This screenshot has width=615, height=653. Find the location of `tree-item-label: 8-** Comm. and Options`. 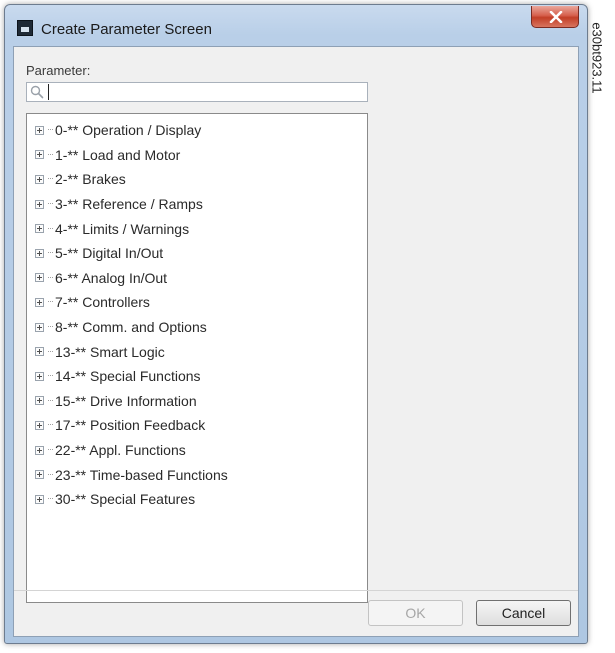

tree-item-label: 8-** Comm. and Options is located at coordinates (131, 327).